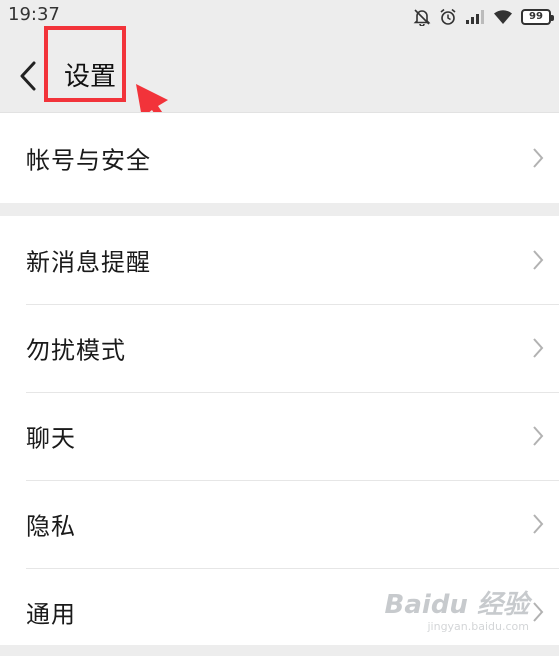 Image resolution: width=559 pixels, height=656 pixels. I want to click on settings-item-label: 隐私, so click(51, 526).